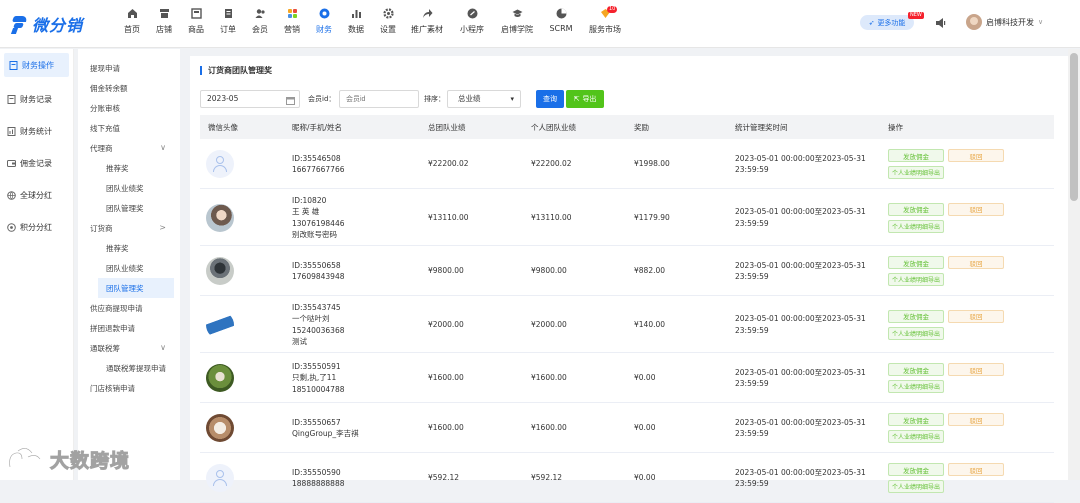 The image size is (1080, 503). What do you see at coordinates (605, 24) in the screenshot?
I see `nav-item-service-market: 10 服务市场` at bounding box center [605, 24].